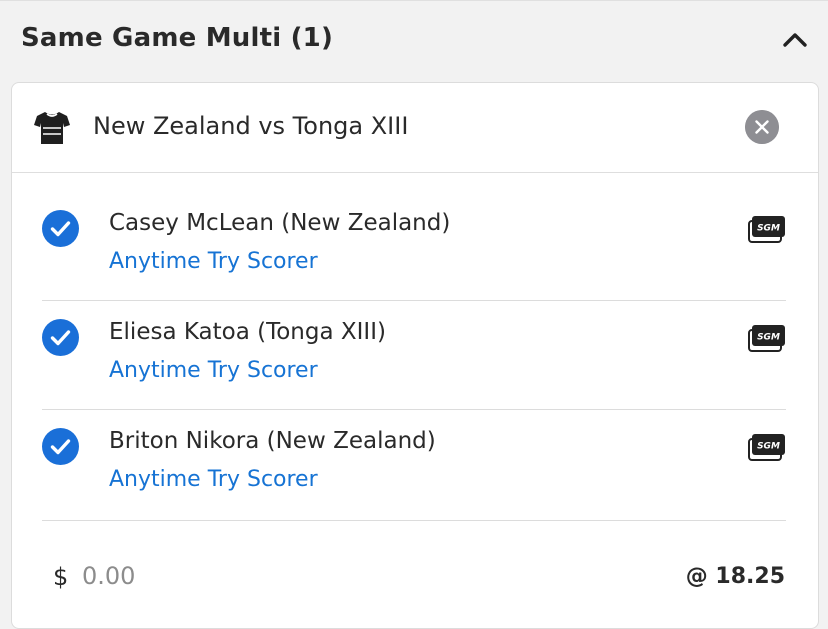 The height and width of the screenshot is (629, 828). I want to click on selection-name: Briton Nikora (New Zealand), so click(272, 441).